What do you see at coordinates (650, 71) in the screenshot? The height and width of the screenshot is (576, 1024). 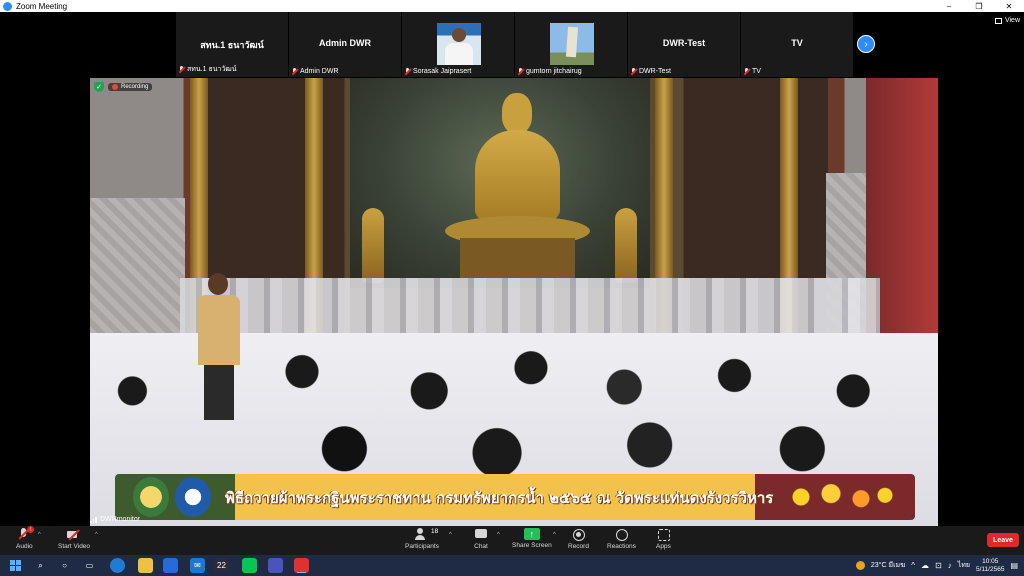 I see `participant-name-label: DWR-Test` at bounding box center [650, 71].